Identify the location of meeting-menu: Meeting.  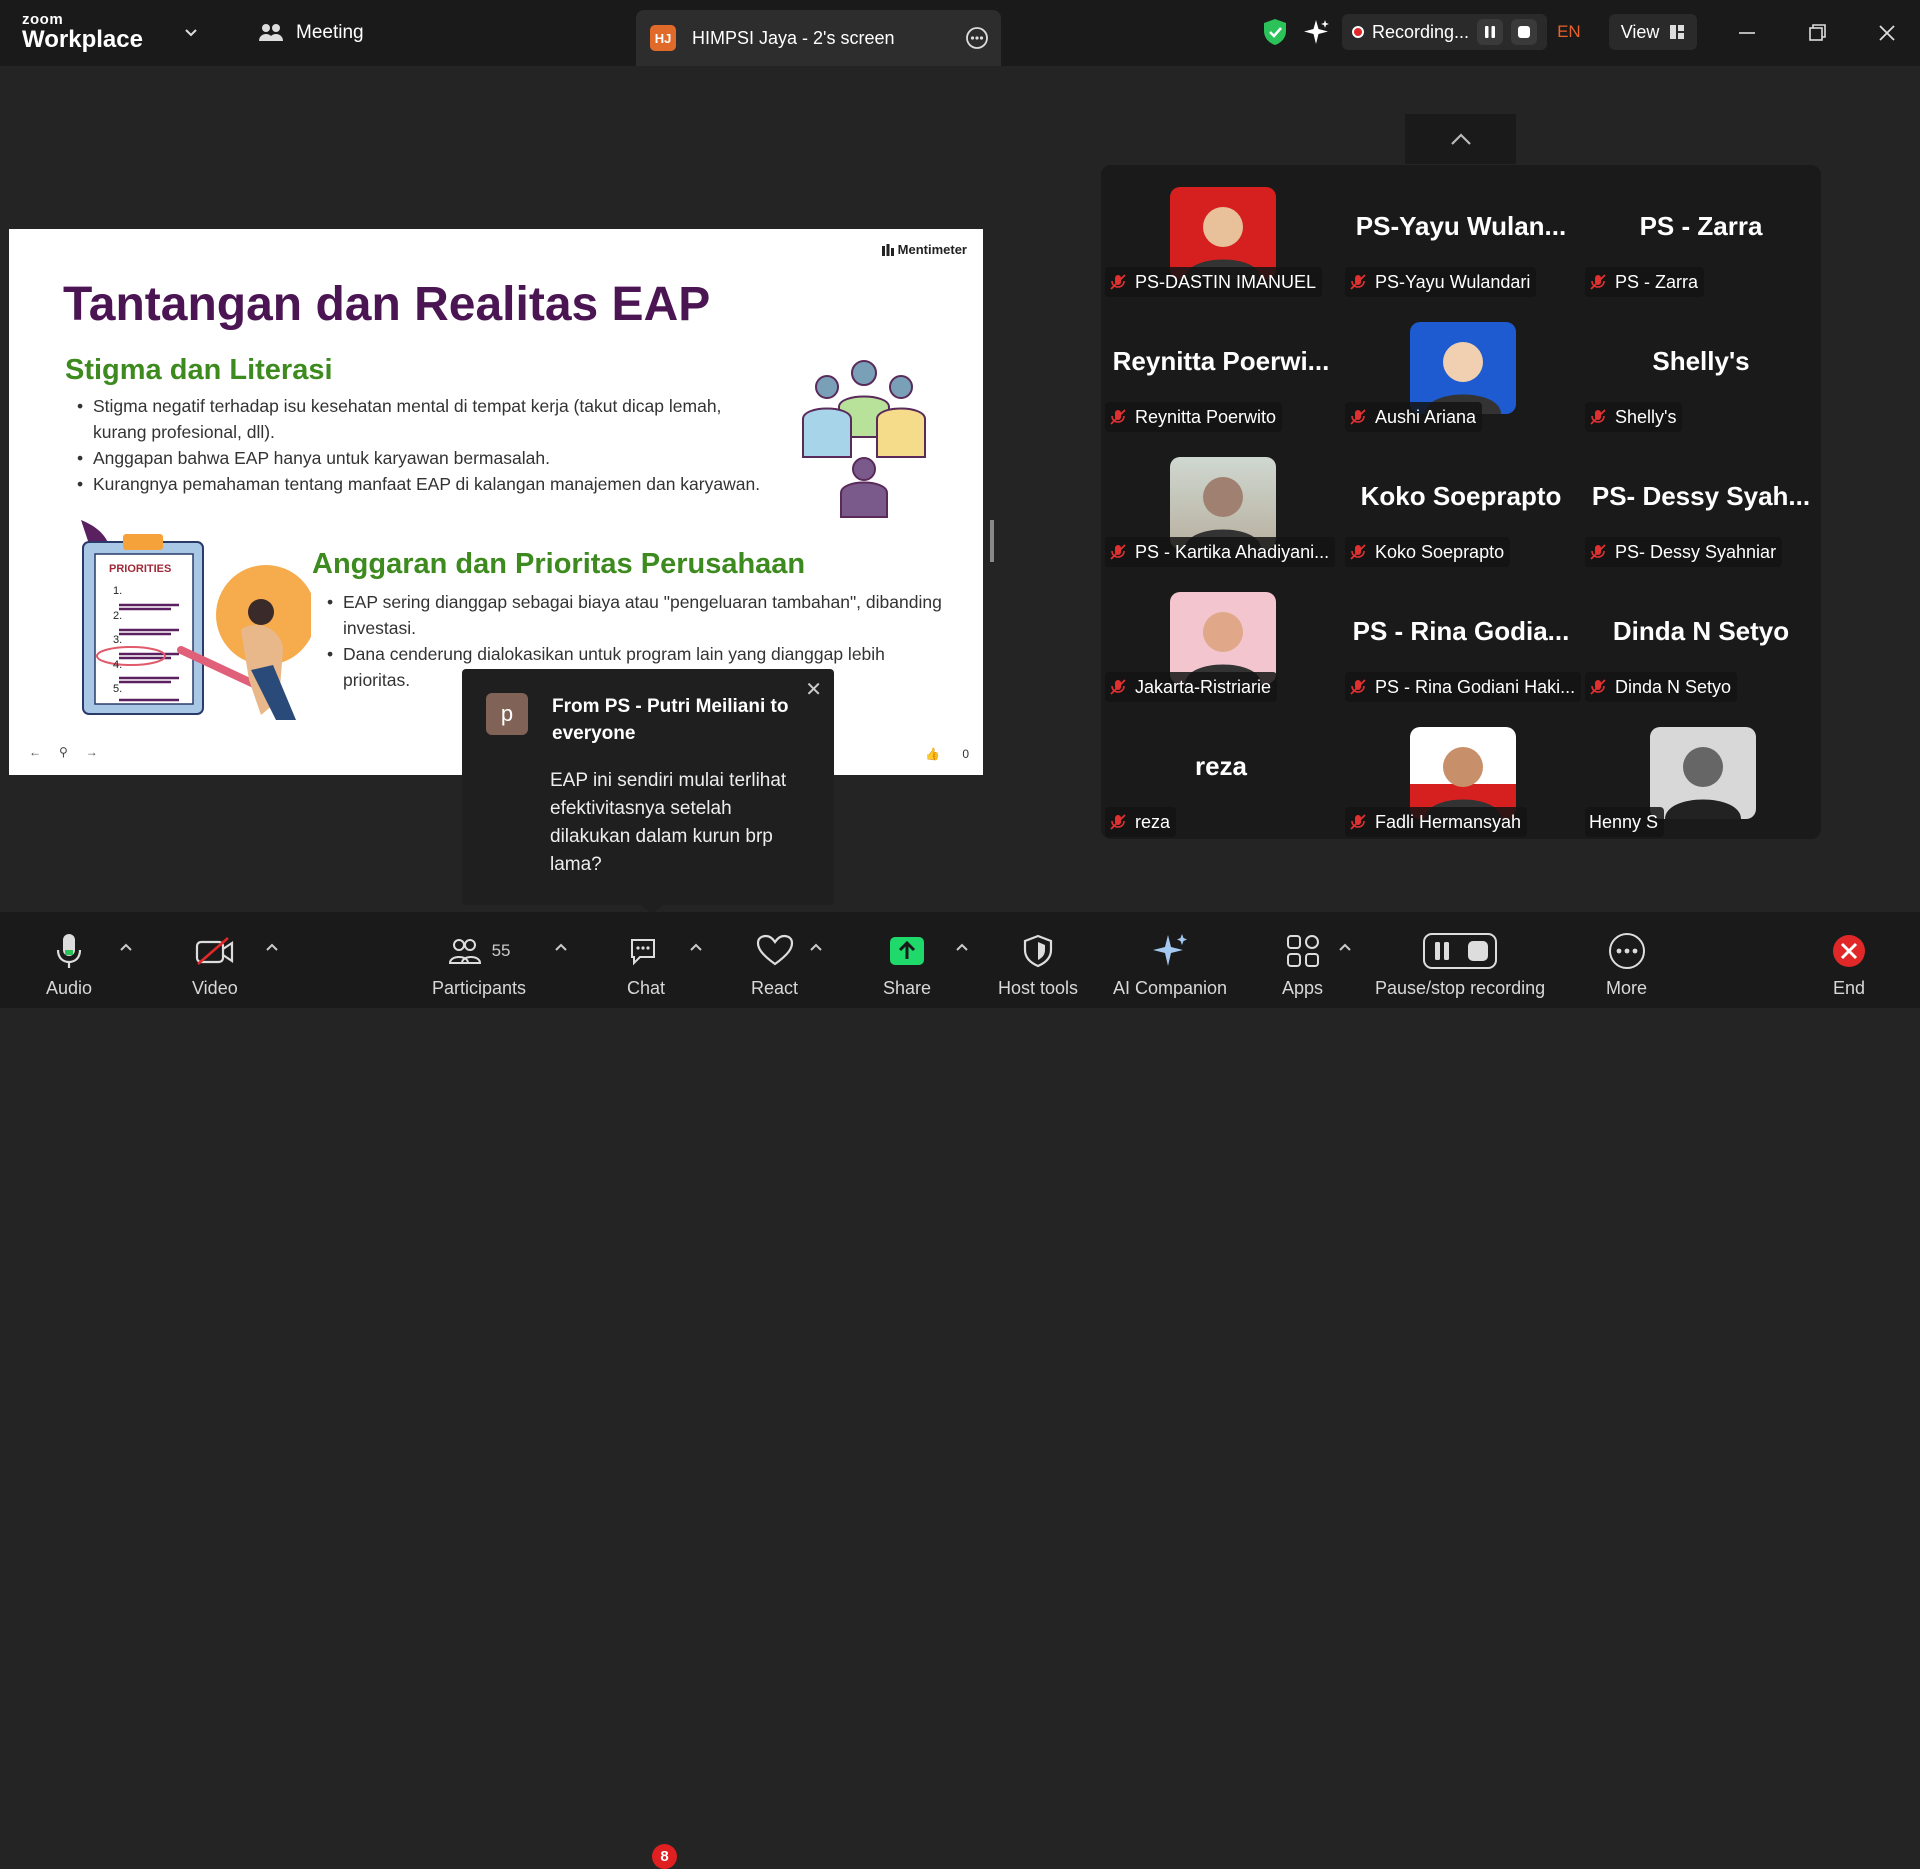
(311, 33).